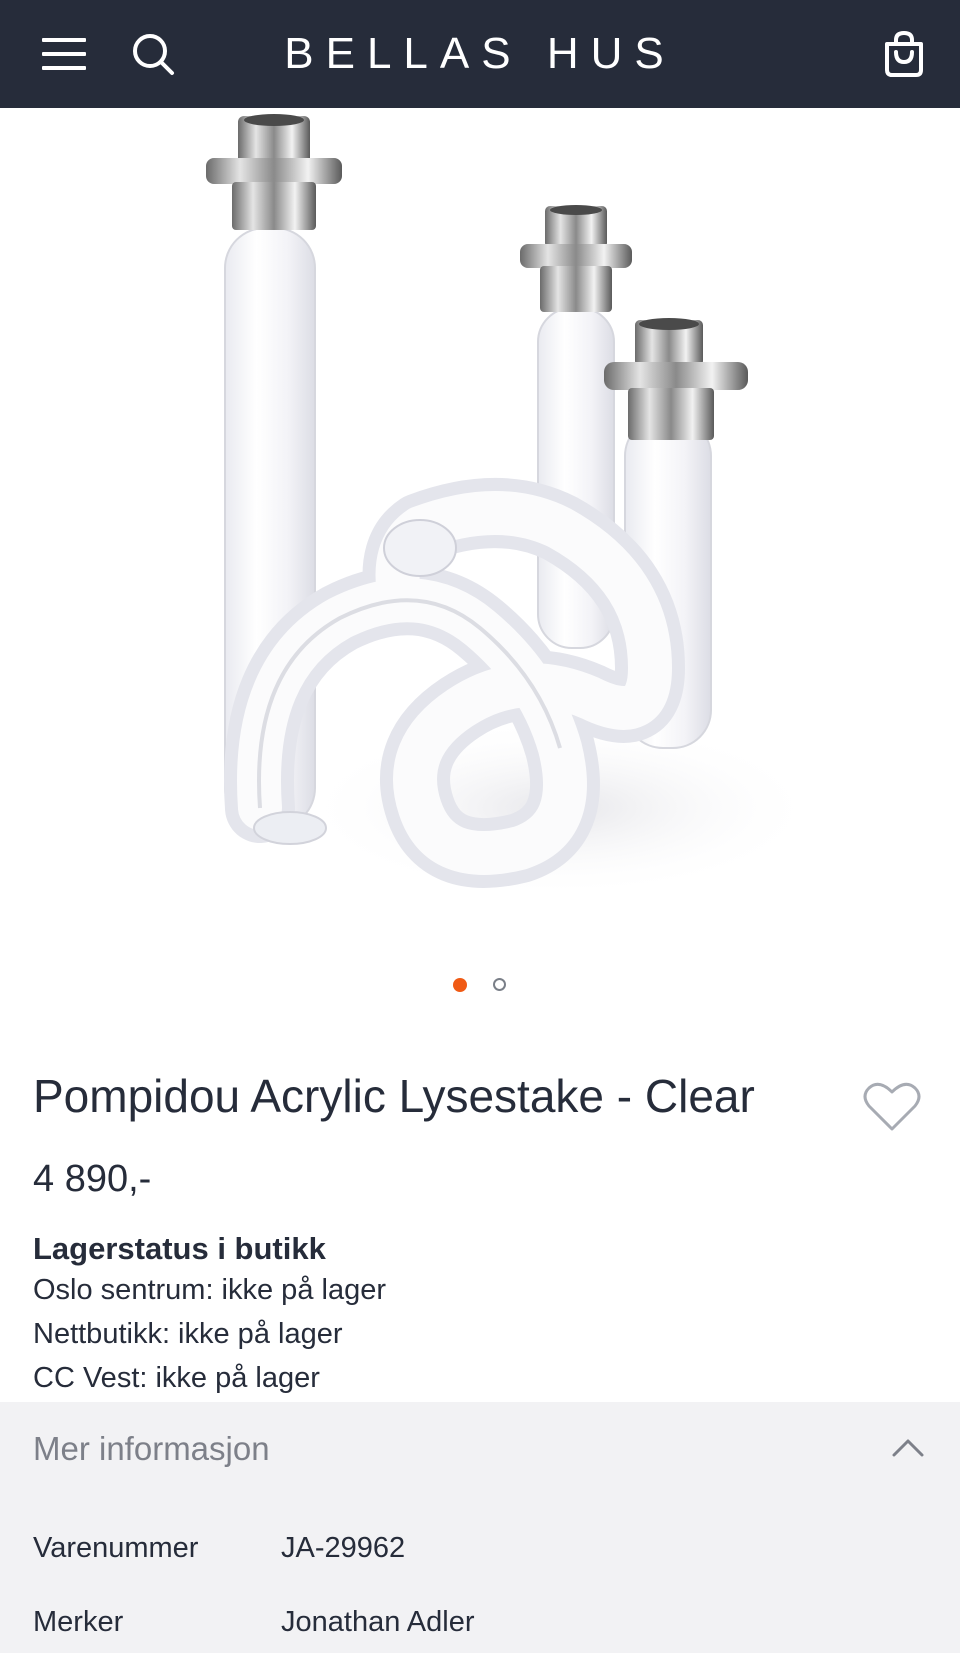  I want to click on spec-value: JA-29962, so click(343, 1548).